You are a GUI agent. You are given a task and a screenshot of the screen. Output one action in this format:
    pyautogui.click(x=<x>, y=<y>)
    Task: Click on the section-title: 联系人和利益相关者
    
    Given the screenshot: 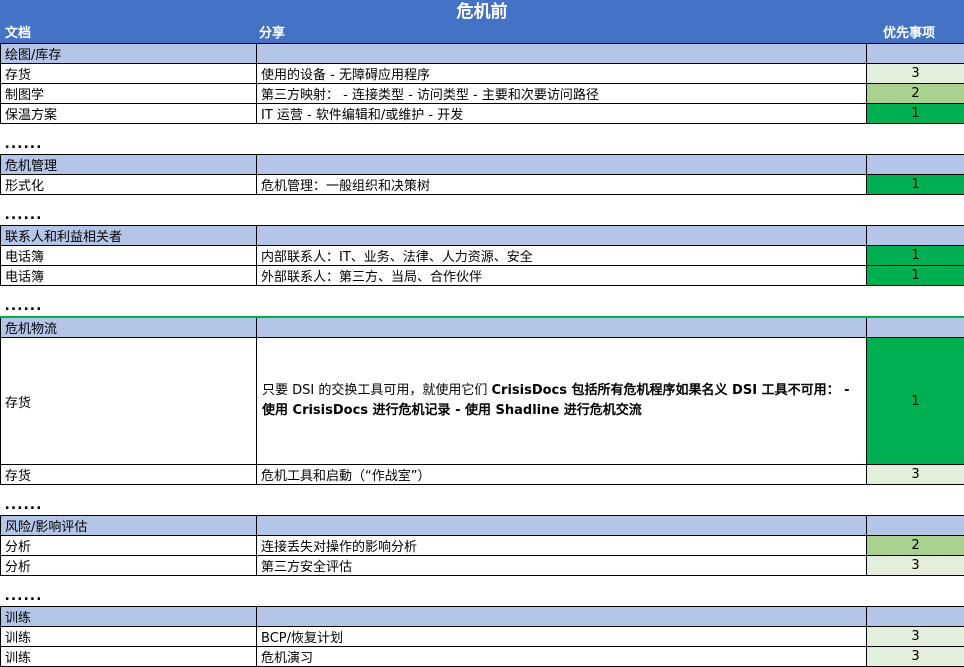 What is the action you would take?
    pyautogui.click(x=129, y=236)
    